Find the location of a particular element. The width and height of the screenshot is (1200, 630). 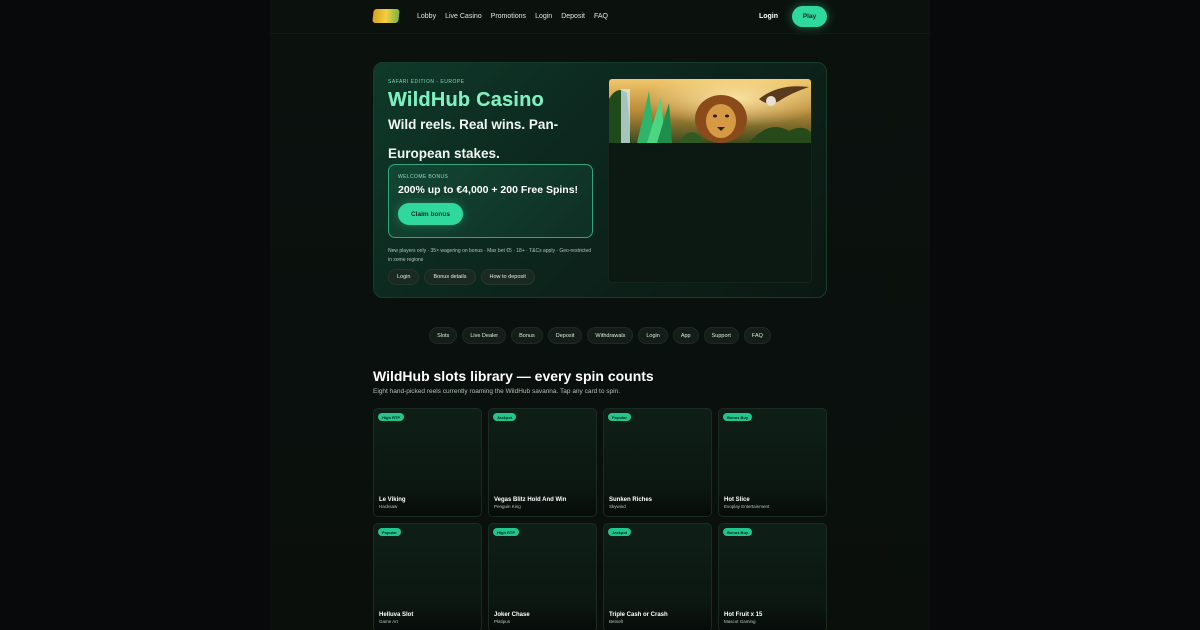

nav-link-login: Login is located at coordinates (543, 16).